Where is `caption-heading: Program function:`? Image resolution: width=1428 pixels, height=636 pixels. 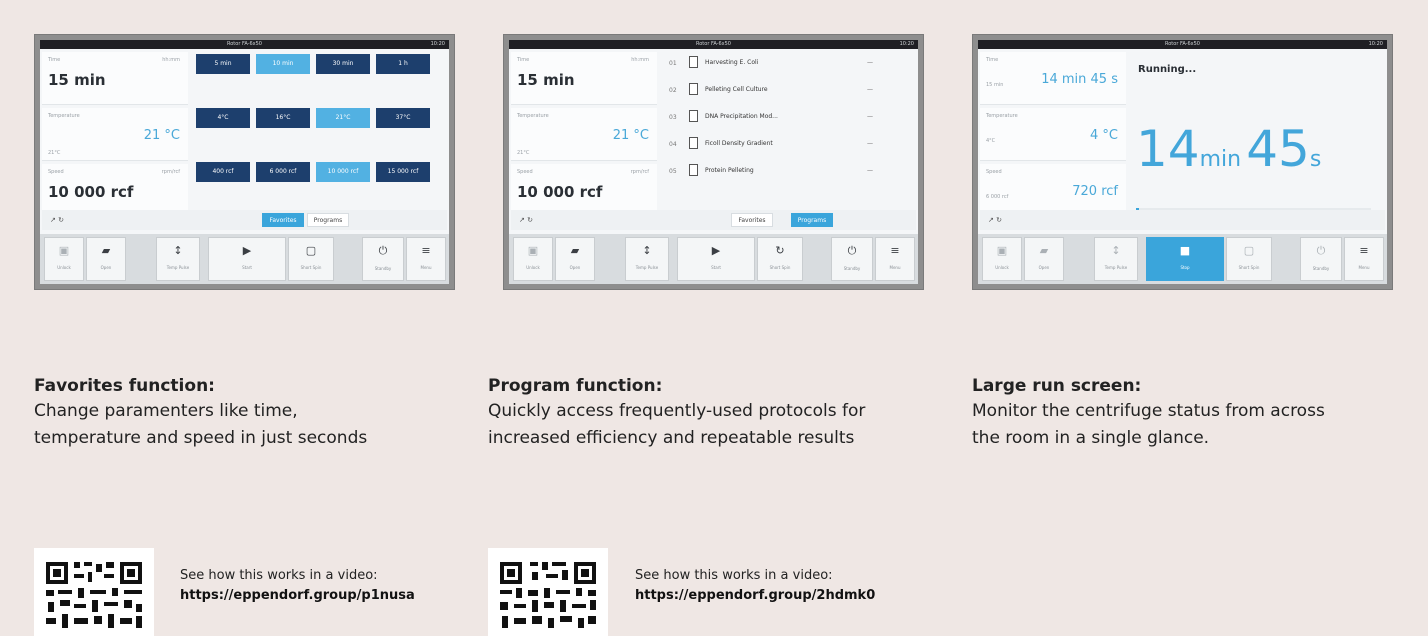
caption-heading: Program function: is located at coordinates (575, 386).